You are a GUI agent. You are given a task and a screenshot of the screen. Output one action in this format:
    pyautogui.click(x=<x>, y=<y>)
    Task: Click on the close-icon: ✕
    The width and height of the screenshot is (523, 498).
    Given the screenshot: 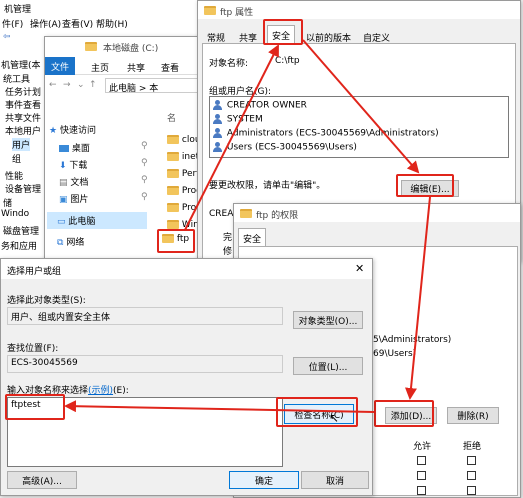 What is the action you would take?
    pyautogui.click(x=359, y=268)
    